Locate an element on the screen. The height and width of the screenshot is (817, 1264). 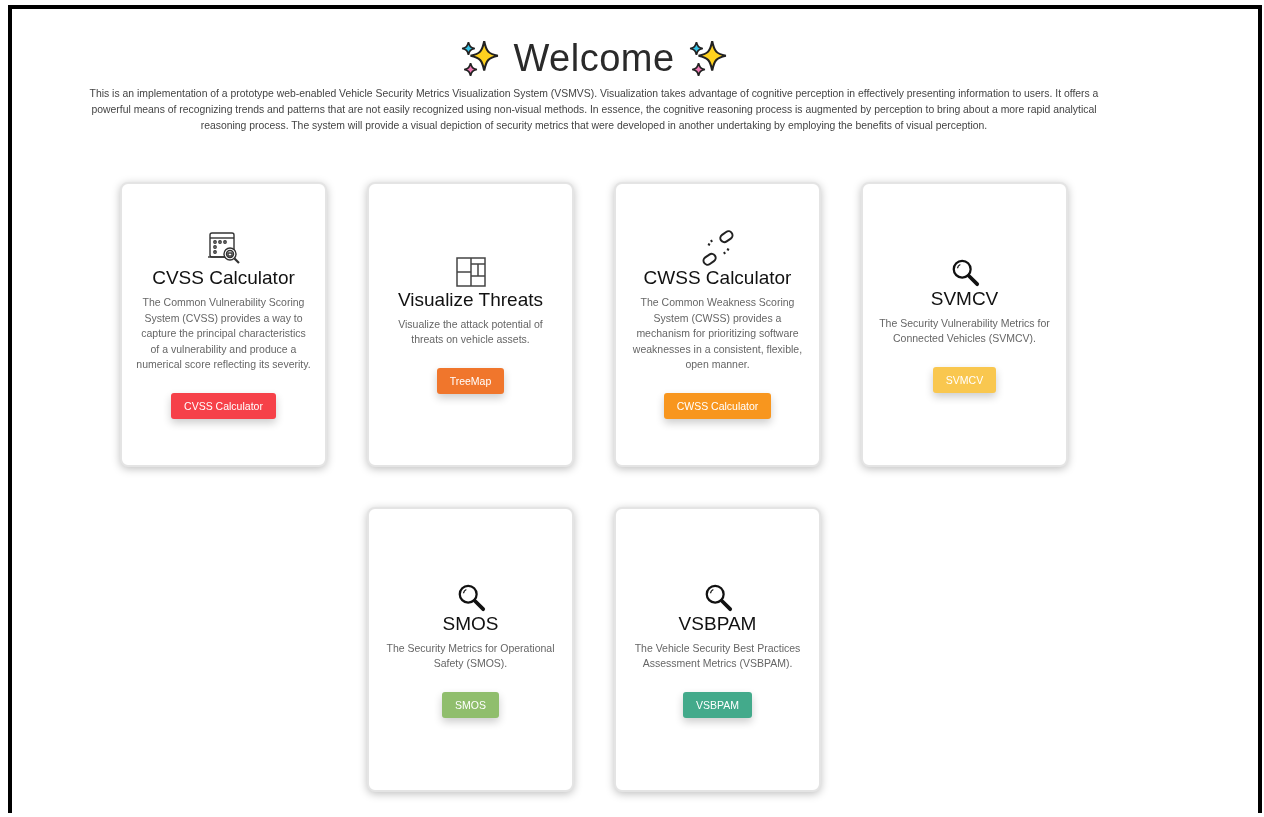
card-title: SMOS is located at coordinates (470, 623).